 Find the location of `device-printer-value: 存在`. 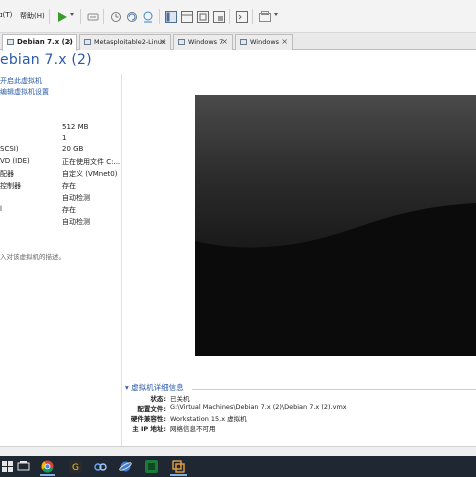

device-printer-value: 存在 is located at coordinates (69, 210).